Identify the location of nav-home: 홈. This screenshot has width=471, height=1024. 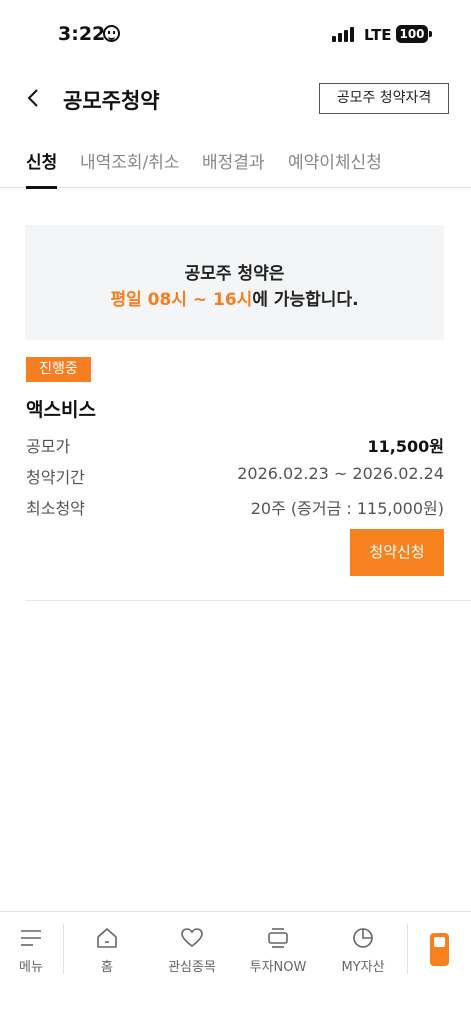
(107, 950).